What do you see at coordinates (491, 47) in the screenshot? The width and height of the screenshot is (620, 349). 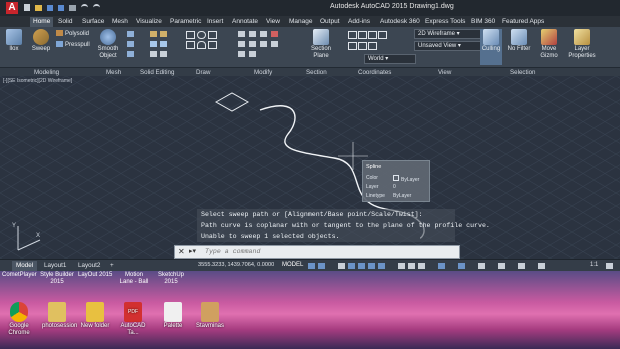 I see `culling-button: Culling` at bounding box center [491, 47].